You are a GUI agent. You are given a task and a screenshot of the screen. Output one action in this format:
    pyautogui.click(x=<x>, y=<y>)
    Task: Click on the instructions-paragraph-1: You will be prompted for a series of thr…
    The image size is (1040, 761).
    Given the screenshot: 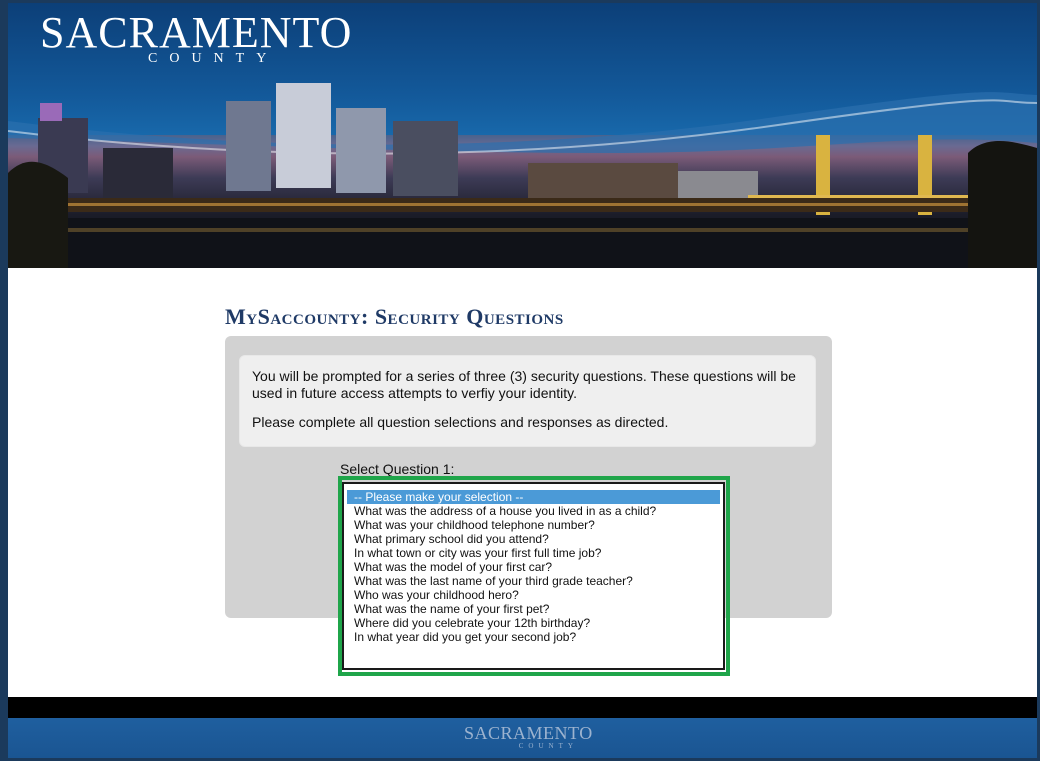 What is the action you would take?
    pyautogui.click(x=524, y=384)
    